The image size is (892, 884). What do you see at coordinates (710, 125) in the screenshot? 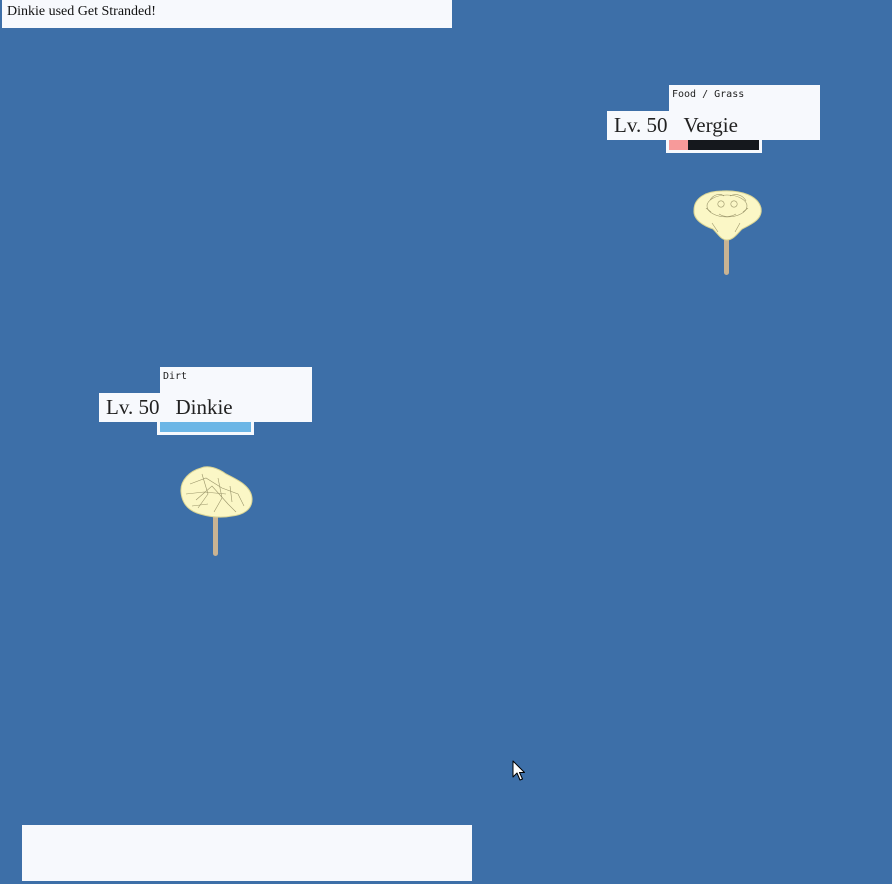
I see `opponent-name: Vergie` at bounding box center [710, 125].